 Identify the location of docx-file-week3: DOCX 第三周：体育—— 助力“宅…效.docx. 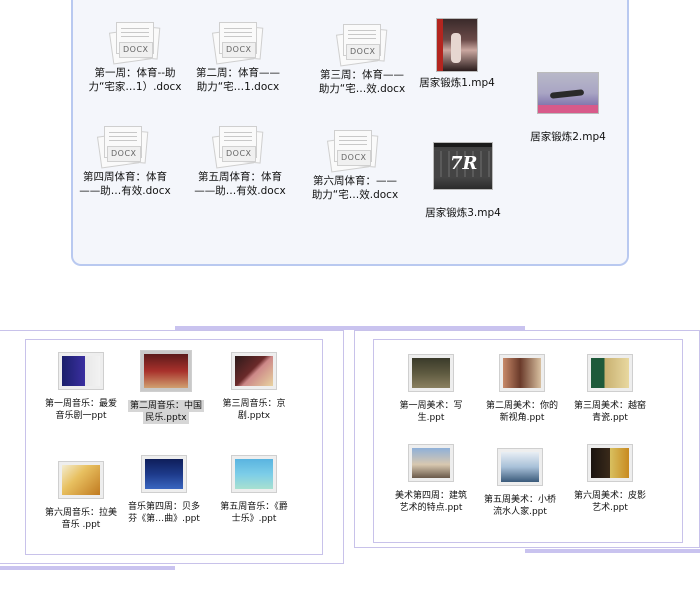
(362, 59).